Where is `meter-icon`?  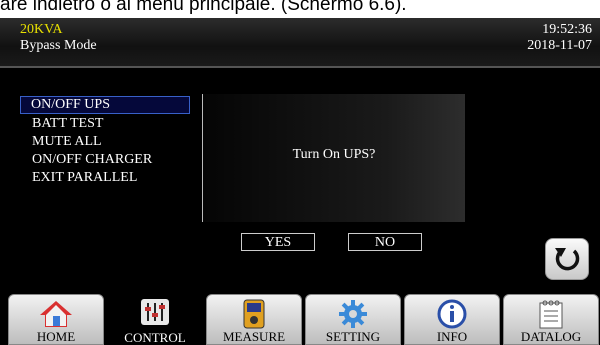 meter-icon is located at coordinates (254, 314).